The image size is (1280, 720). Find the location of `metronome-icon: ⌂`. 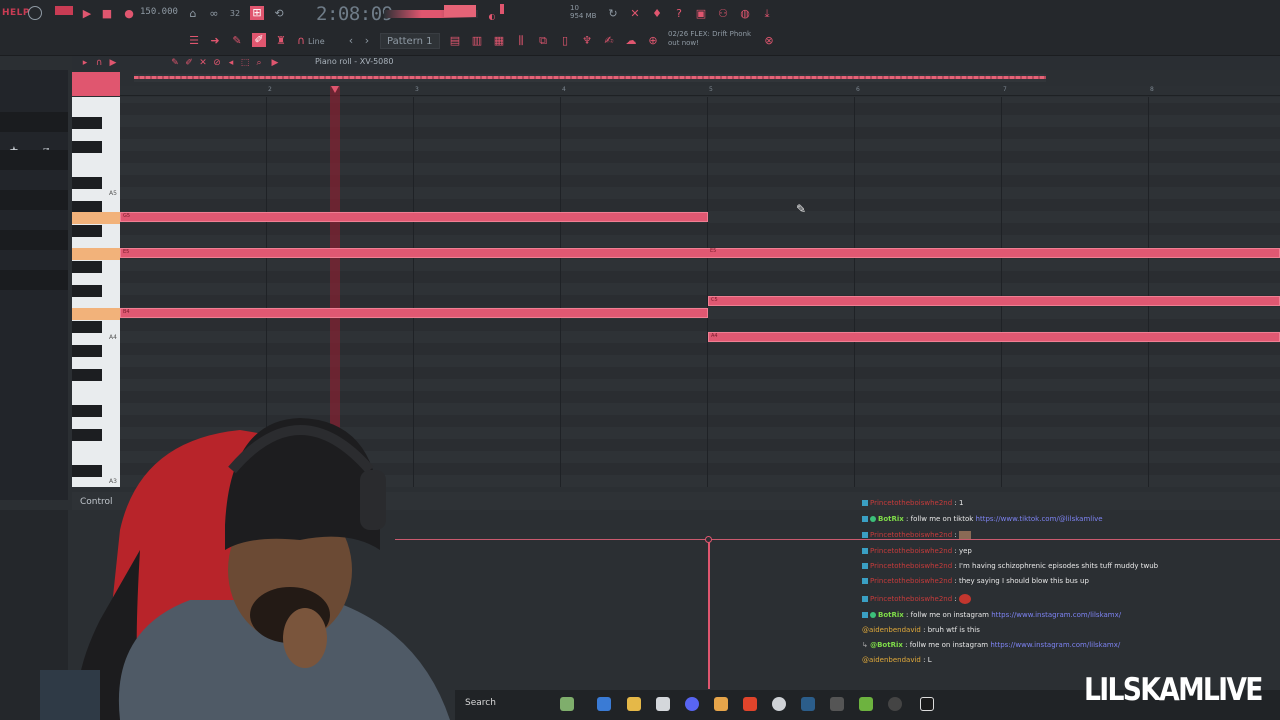

metronome-icon: ⌂ is located at coordinates (193, 14).